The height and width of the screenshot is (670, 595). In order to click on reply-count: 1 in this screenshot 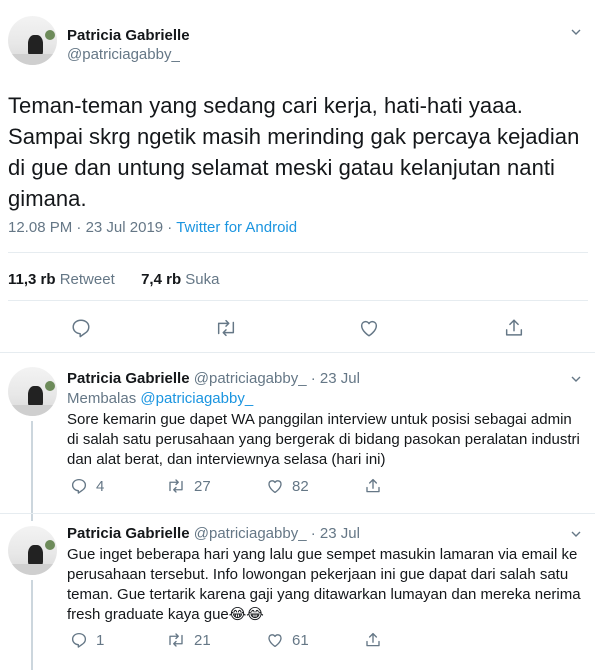, I will do `click(100, 640)`.